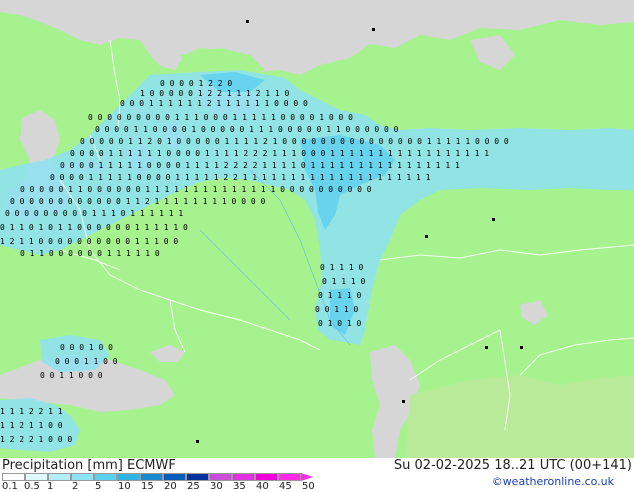  Describe the element at coordinates (239, 486) in the screenshot. I see `legend-label: 35` at that location.